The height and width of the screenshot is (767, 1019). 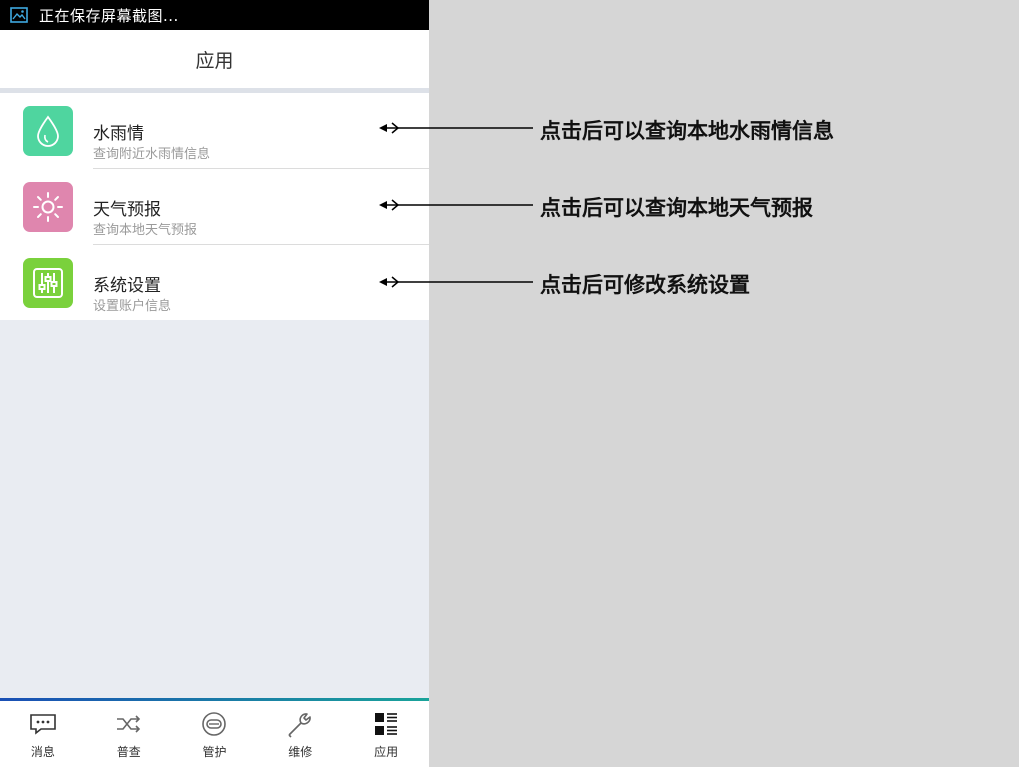 I want to click on app-item-label: 系统设置, so click(x=127, y=286).